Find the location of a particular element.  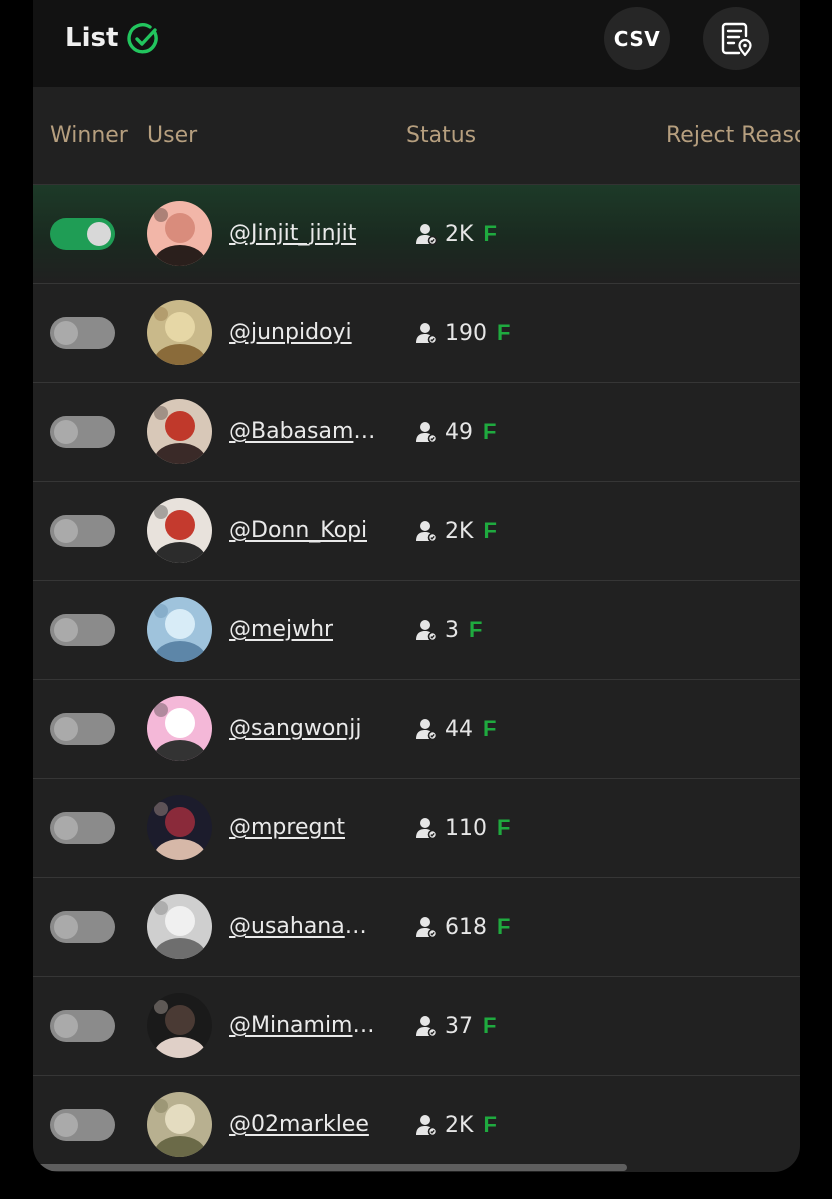

page-title: List is located at coordinates (92, 38).